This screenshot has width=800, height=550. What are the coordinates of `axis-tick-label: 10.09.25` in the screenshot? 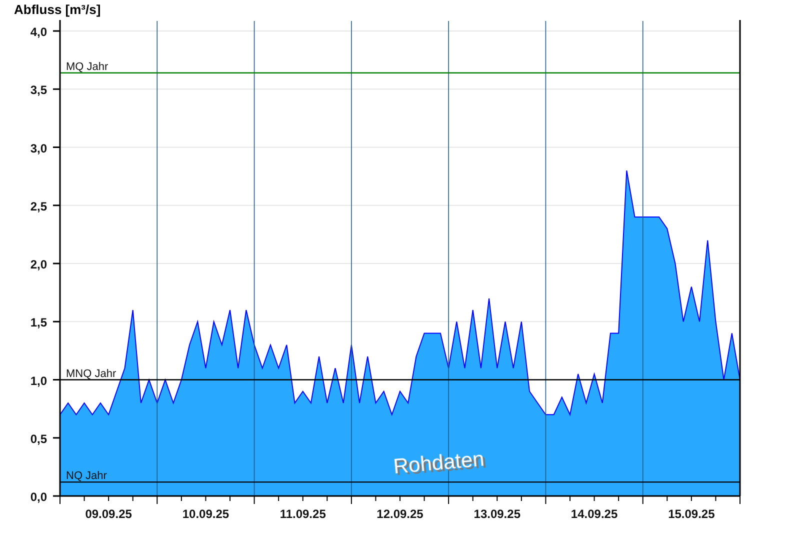 It's located at (206, 514).